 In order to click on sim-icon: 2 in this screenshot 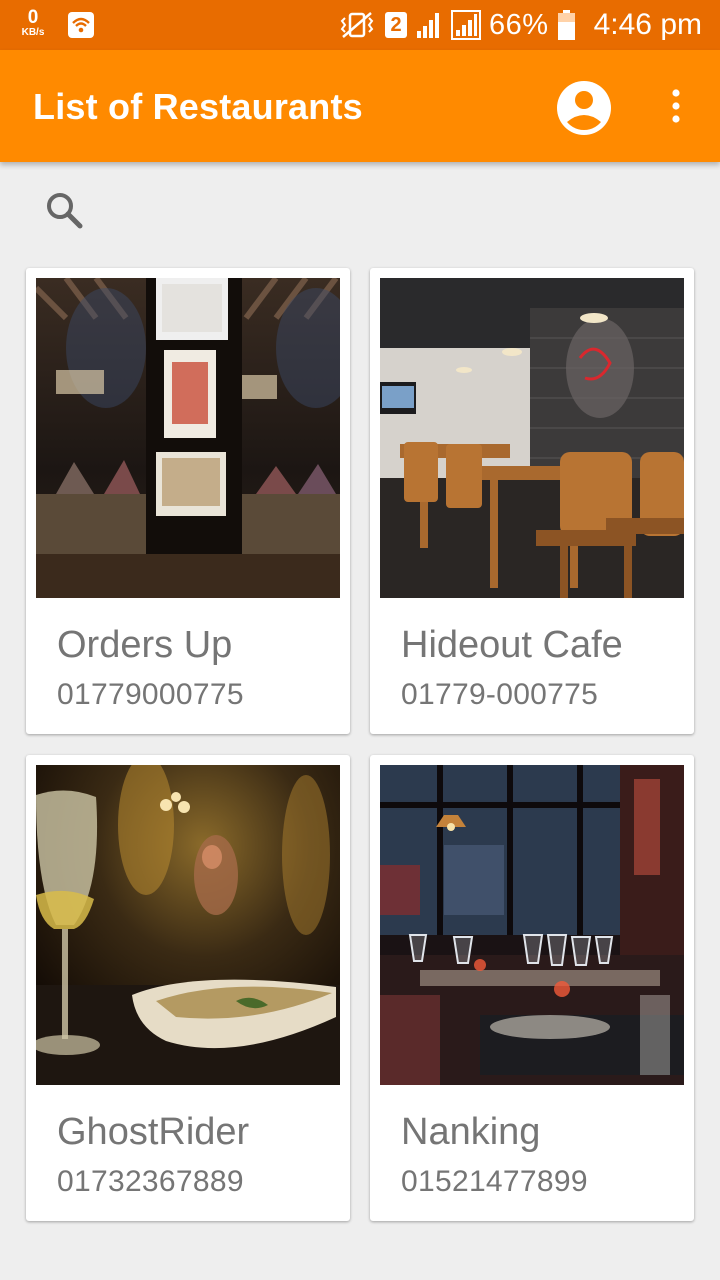, I will do `click(396, 25)`.